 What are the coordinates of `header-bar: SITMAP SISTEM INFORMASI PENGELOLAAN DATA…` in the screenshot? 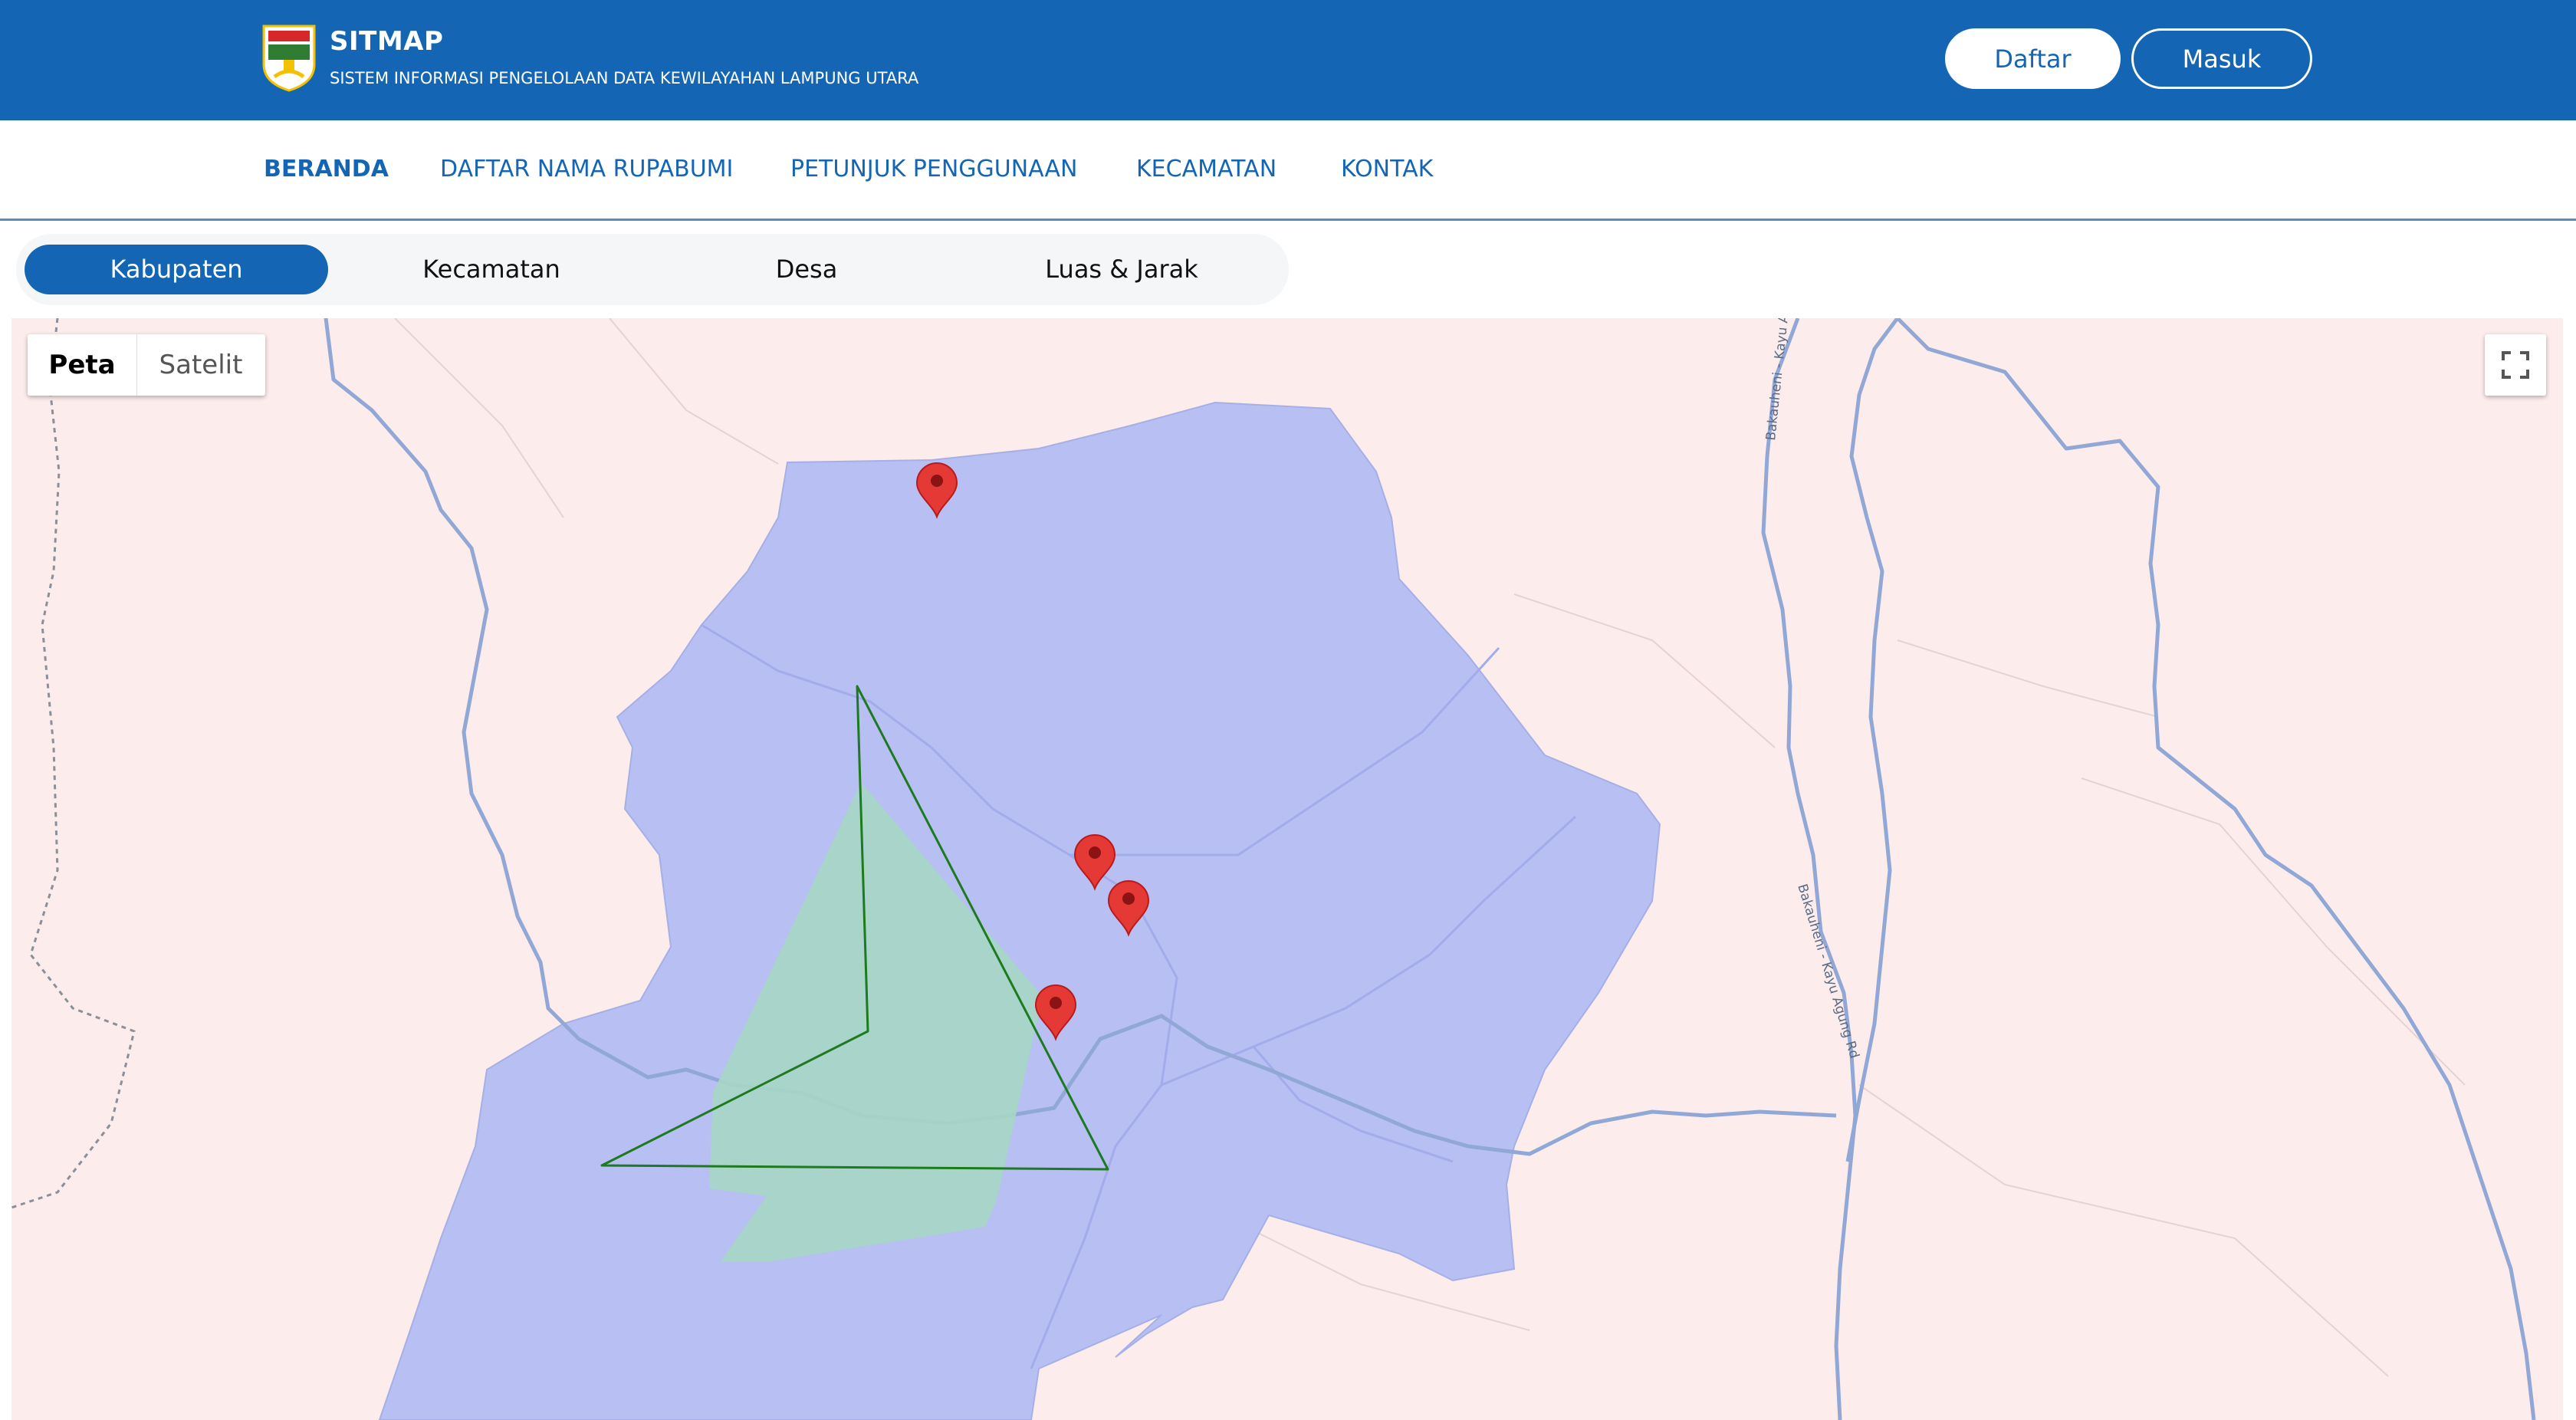 It's located at (1288, 60).